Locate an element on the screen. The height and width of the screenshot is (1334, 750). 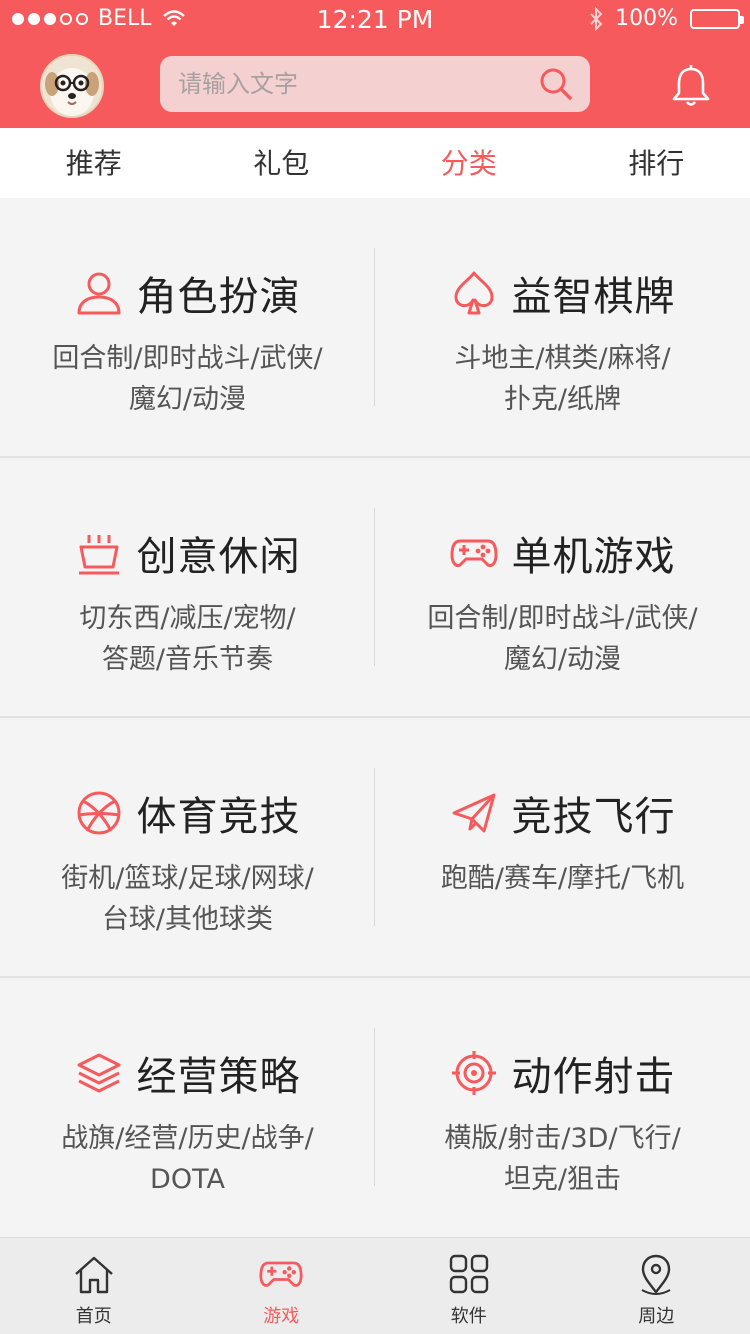
category-title: 体育竞技 is located at coordinates (187, 813).